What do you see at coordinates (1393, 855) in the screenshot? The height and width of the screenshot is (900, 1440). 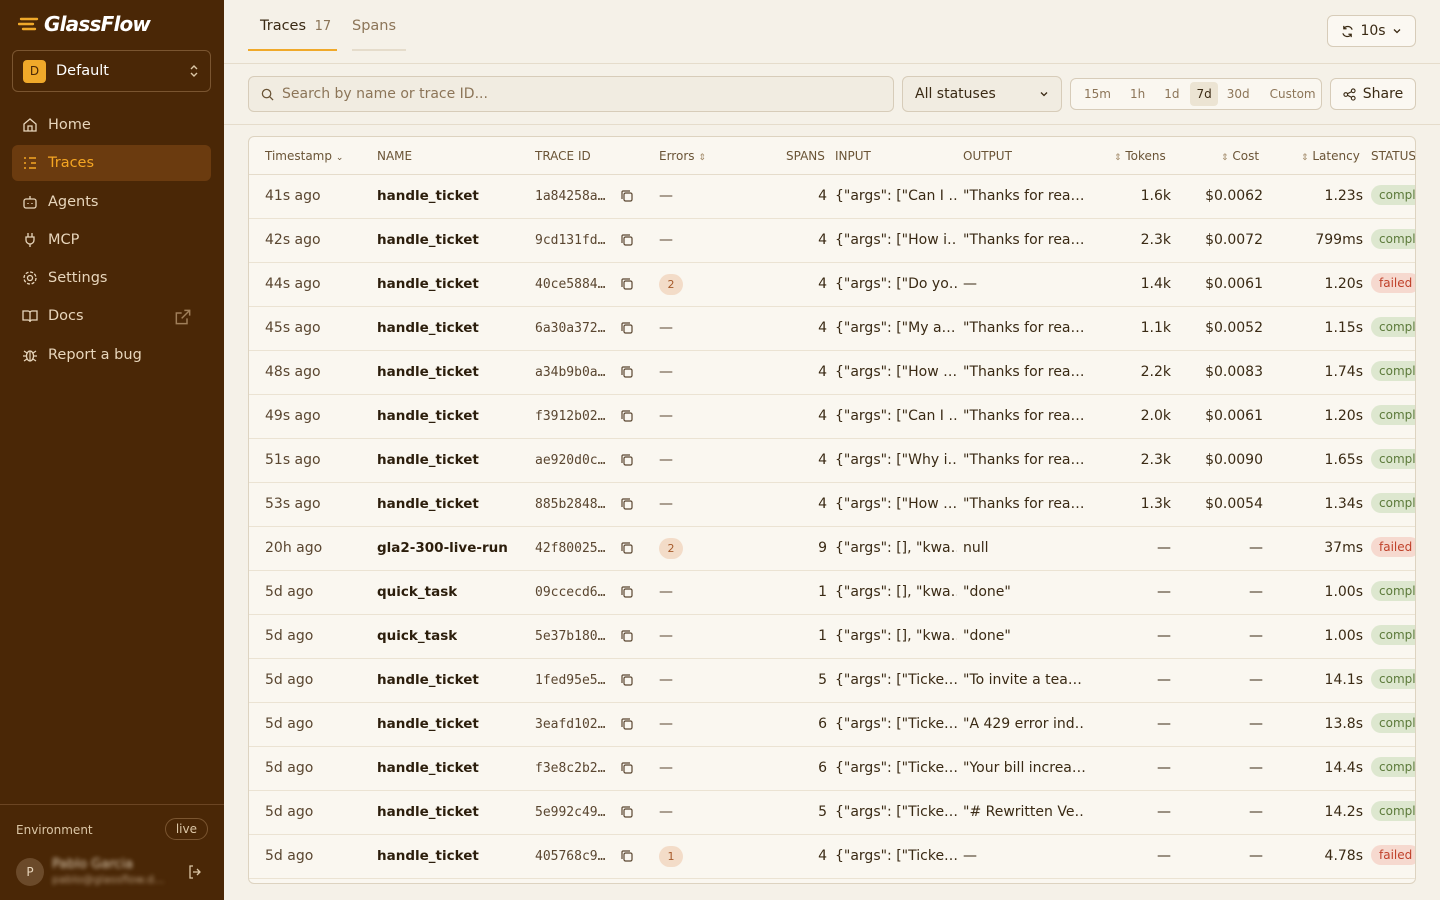 I see `status-badge: failed` at bounding box center [1393, 855].